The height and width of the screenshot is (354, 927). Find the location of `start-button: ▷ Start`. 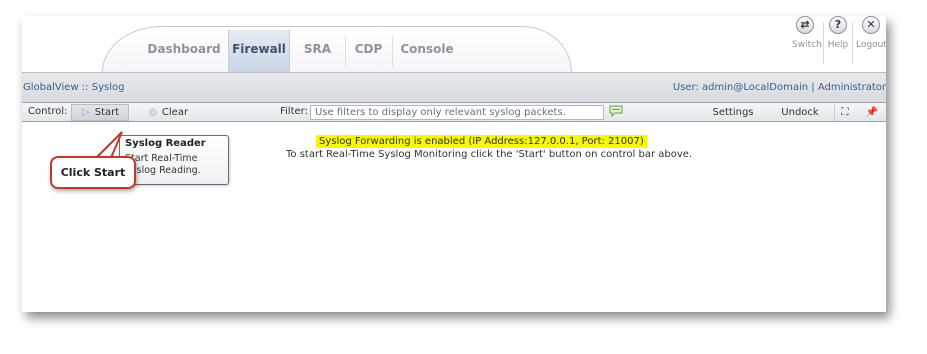

start-button: ▷ Start is located at coordinates (100, 112).